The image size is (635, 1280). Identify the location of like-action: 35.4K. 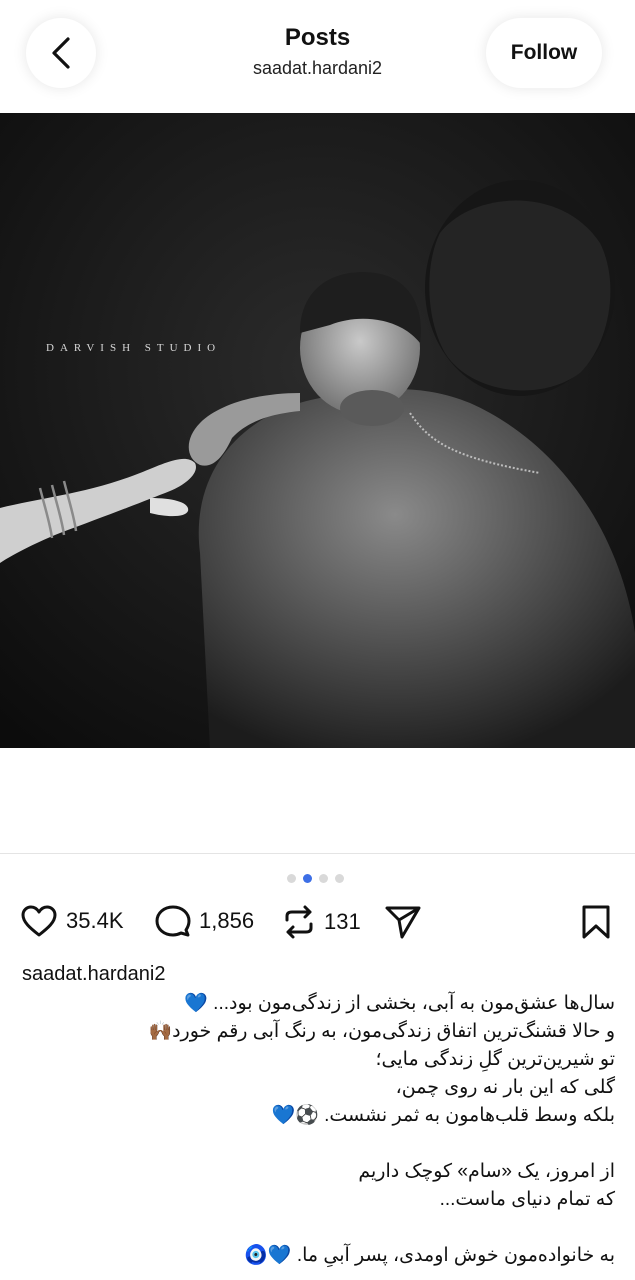
(72, 921).